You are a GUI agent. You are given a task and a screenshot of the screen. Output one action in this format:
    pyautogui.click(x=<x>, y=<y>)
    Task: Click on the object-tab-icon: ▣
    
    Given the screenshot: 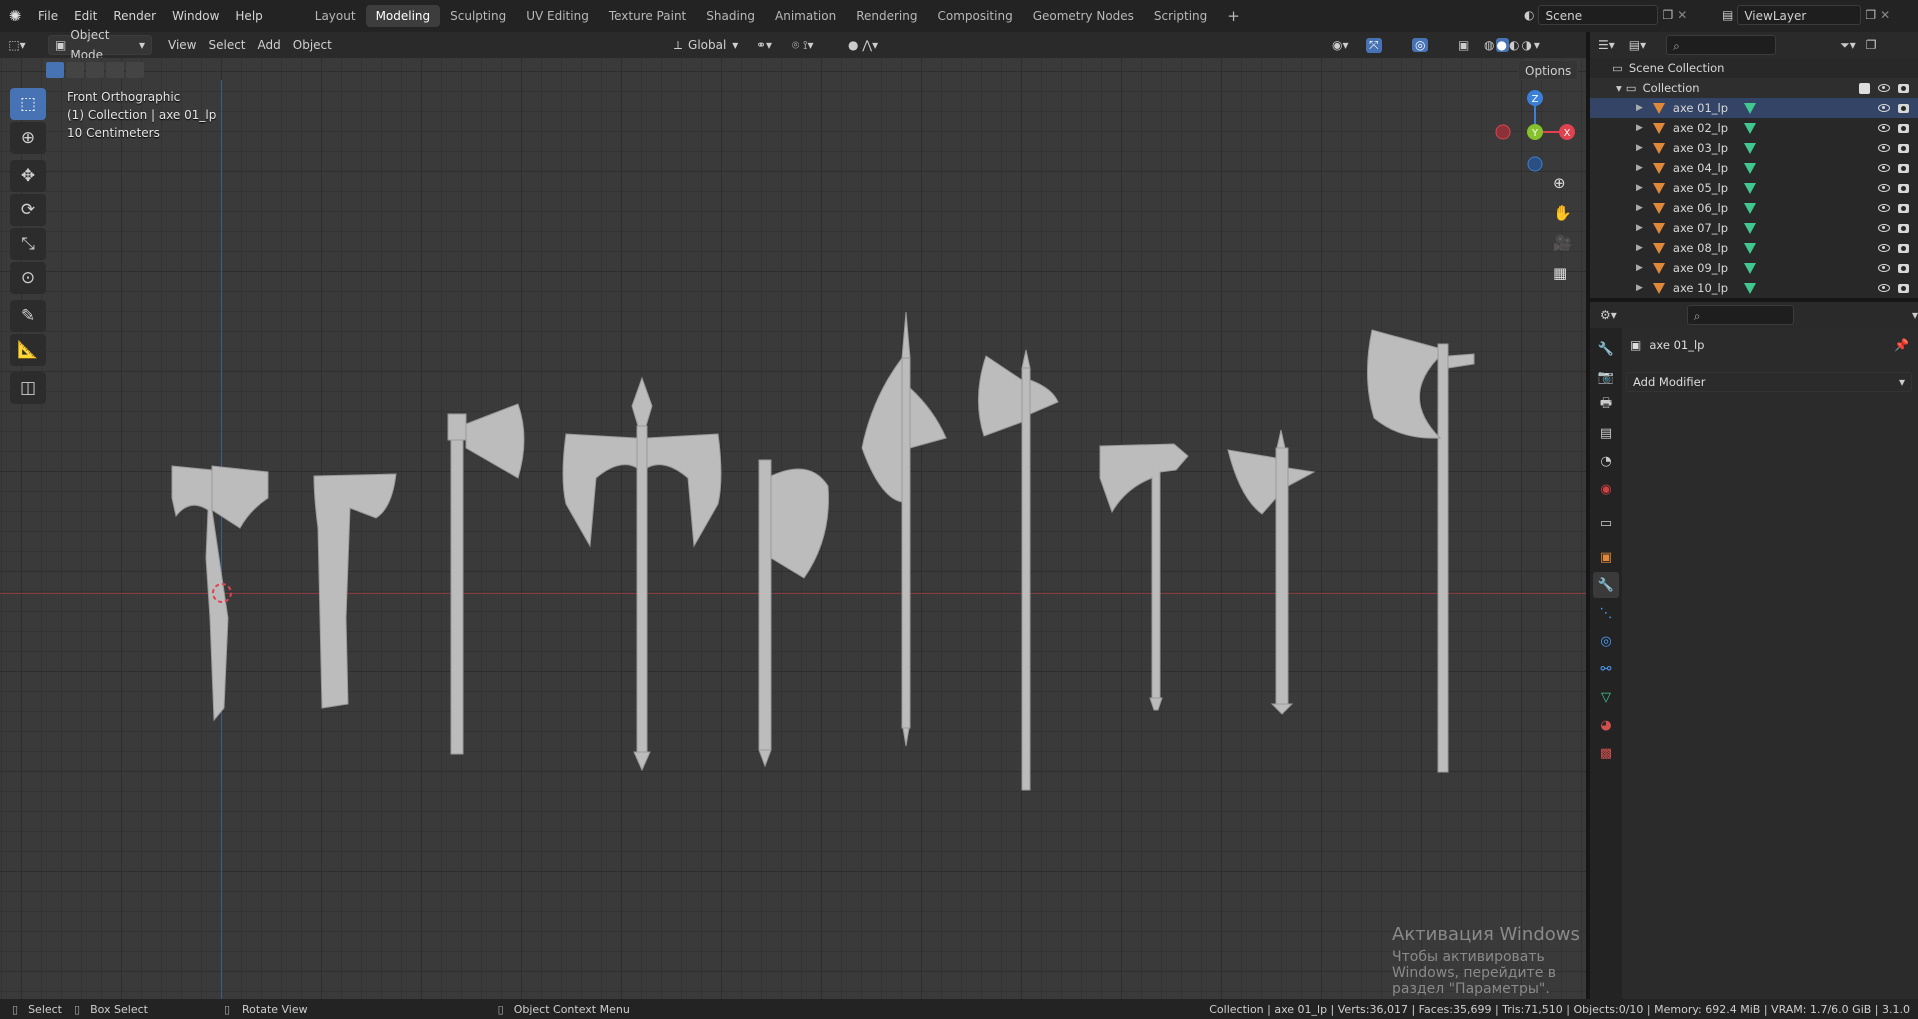 What is the action you would take?
    pyautogui.click(x=1606, y=557)
    